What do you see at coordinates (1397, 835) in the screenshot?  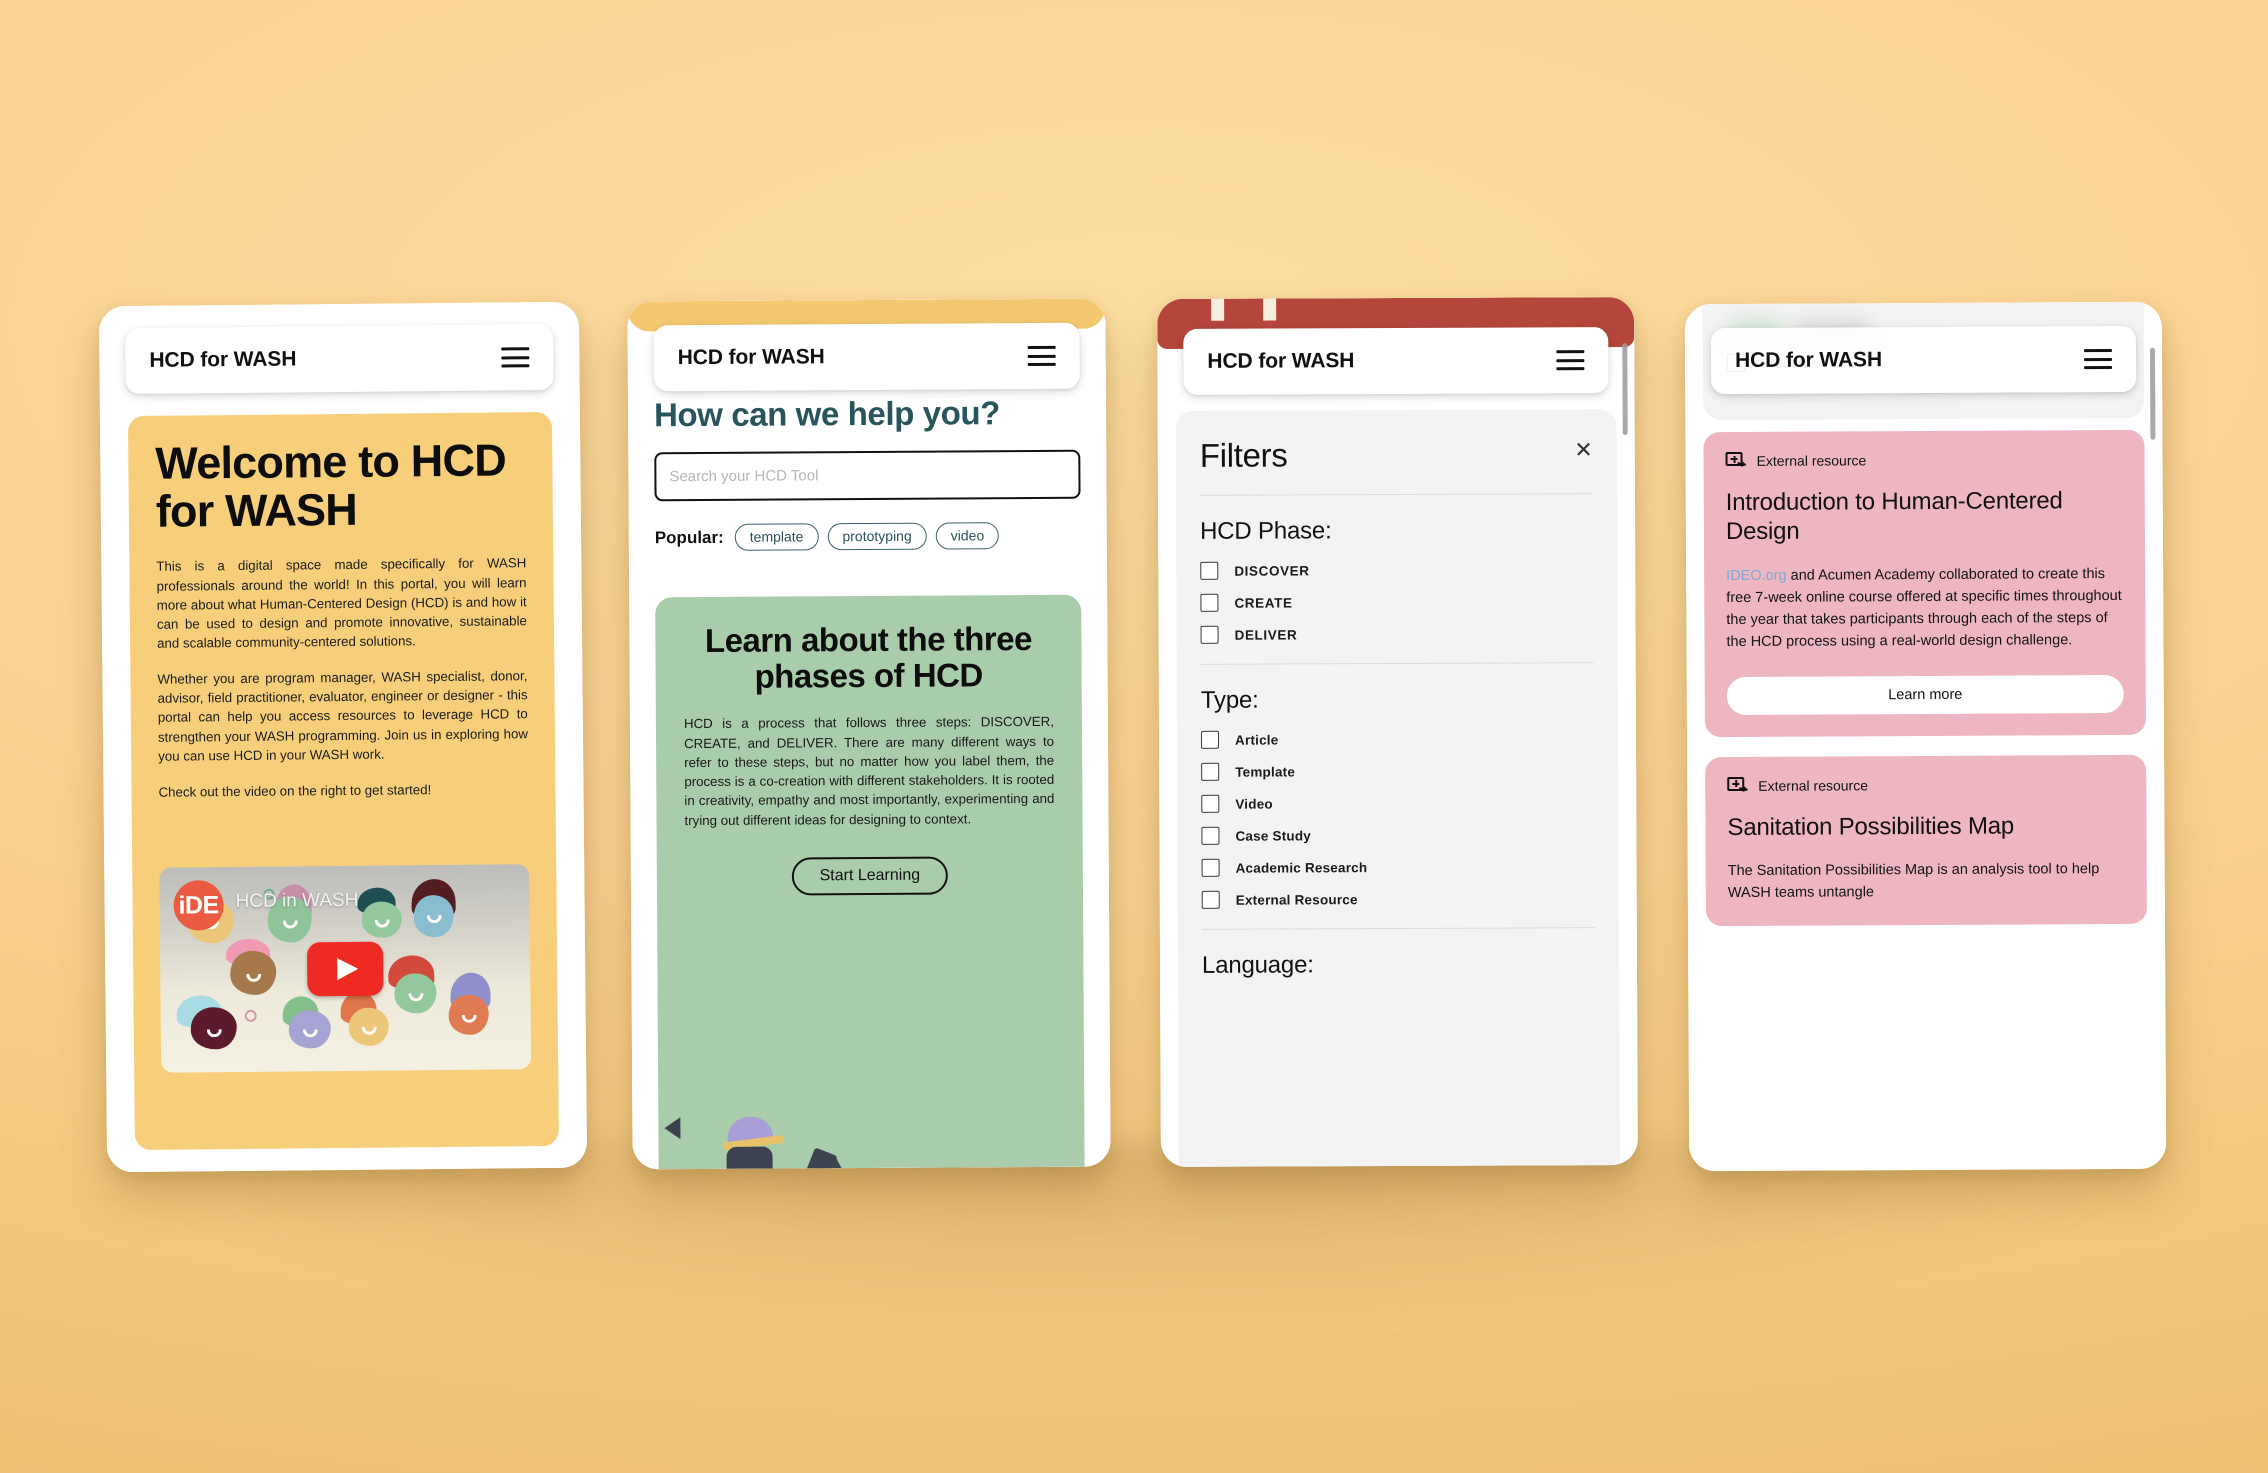 I see `checkbox-case-study: Case Study` at bounding box center [1397, 835].